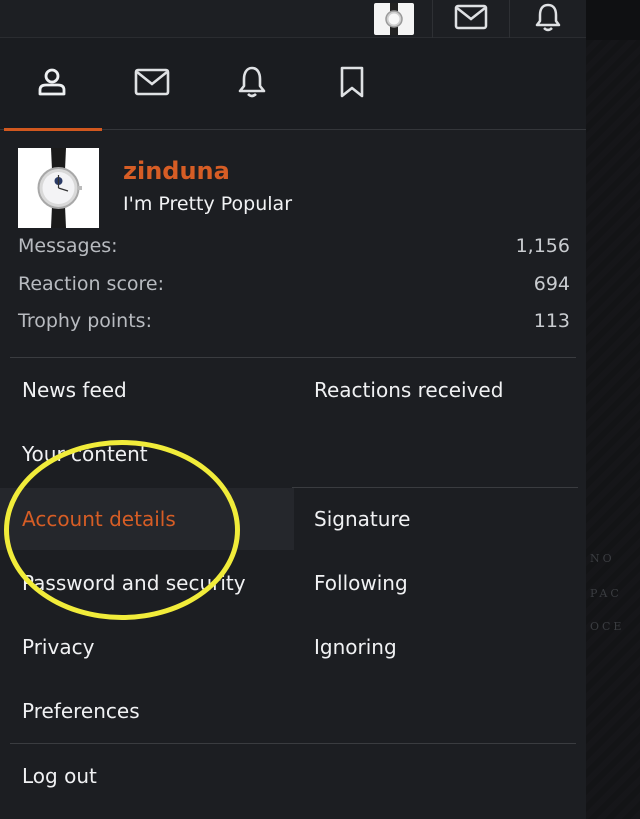  What do you see at coordinates (434, 390) in the screenshot?
I see `menu-reactions-received: Reactions received` at bounding box center [434, 390].